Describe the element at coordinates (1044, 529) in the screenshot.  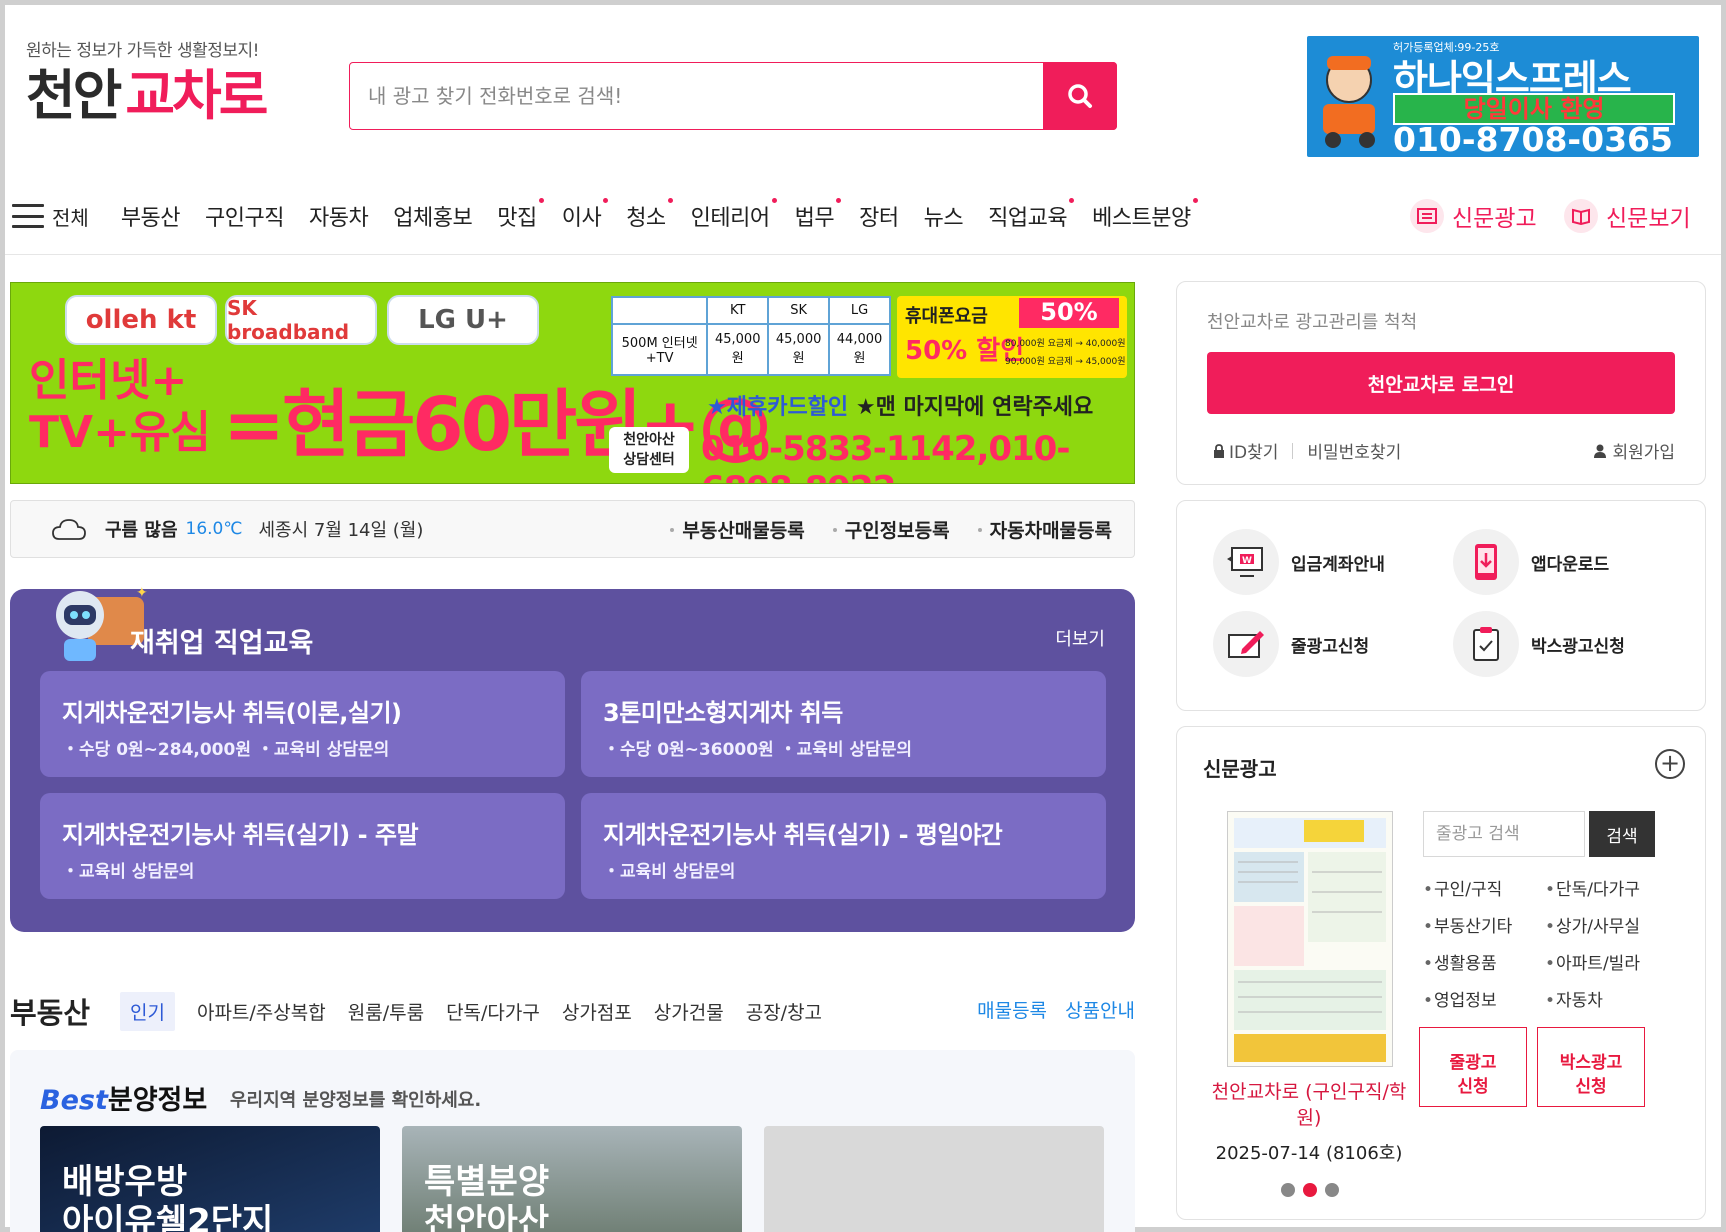
I see `register-car-link: 자동차매물등록` at that location.